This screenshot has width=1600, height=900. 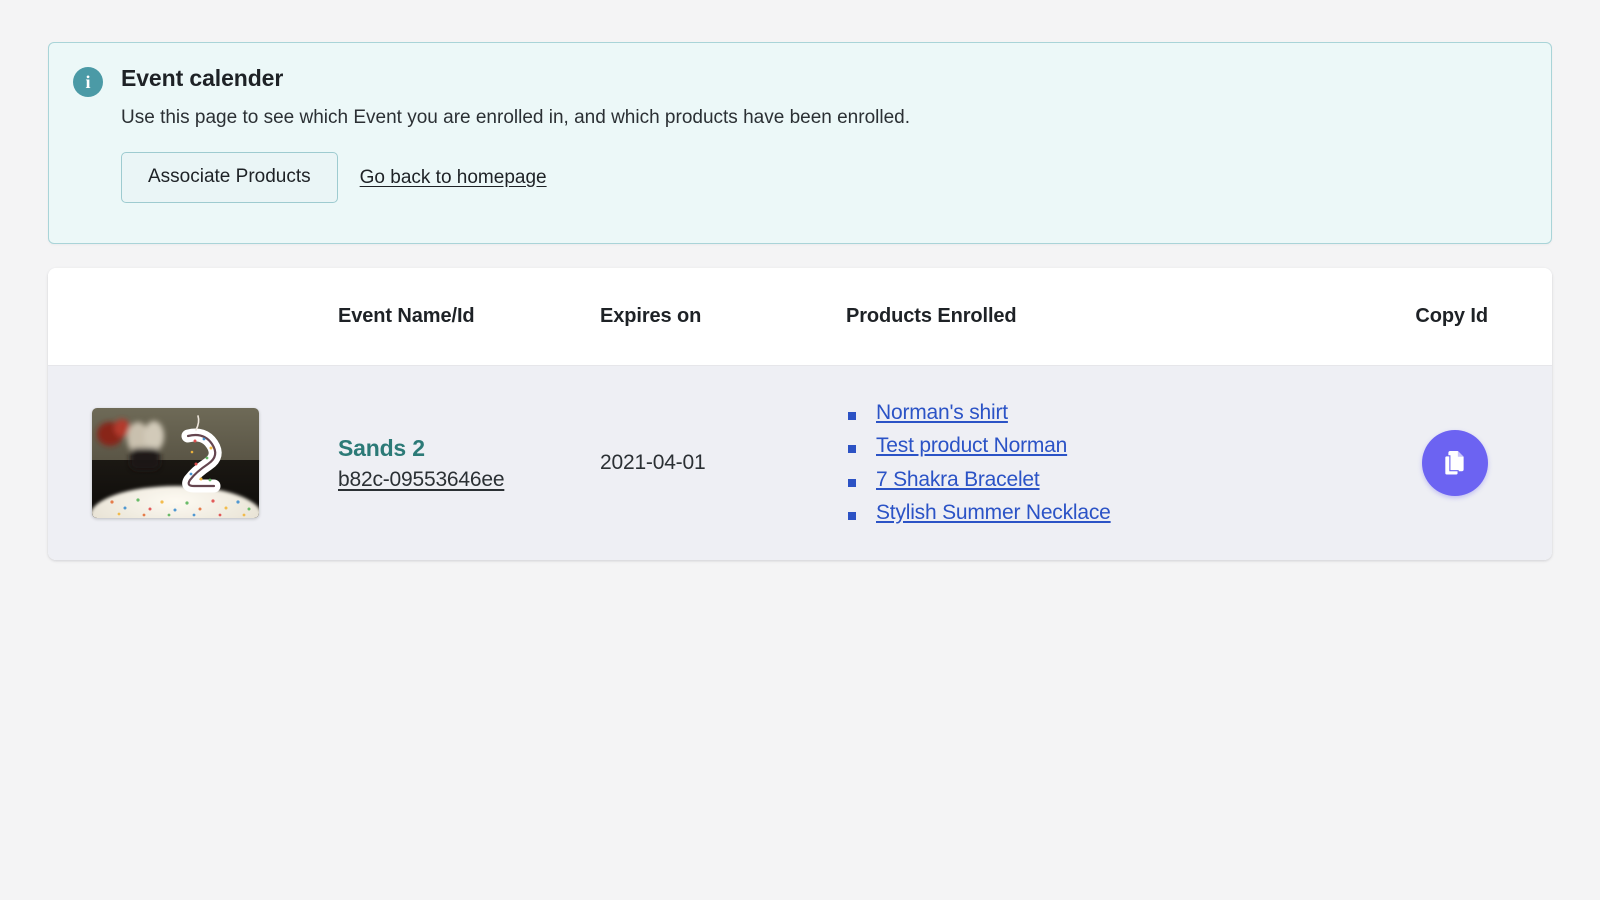 I want to click on copy-id-button, so click(x=1455, y=463).